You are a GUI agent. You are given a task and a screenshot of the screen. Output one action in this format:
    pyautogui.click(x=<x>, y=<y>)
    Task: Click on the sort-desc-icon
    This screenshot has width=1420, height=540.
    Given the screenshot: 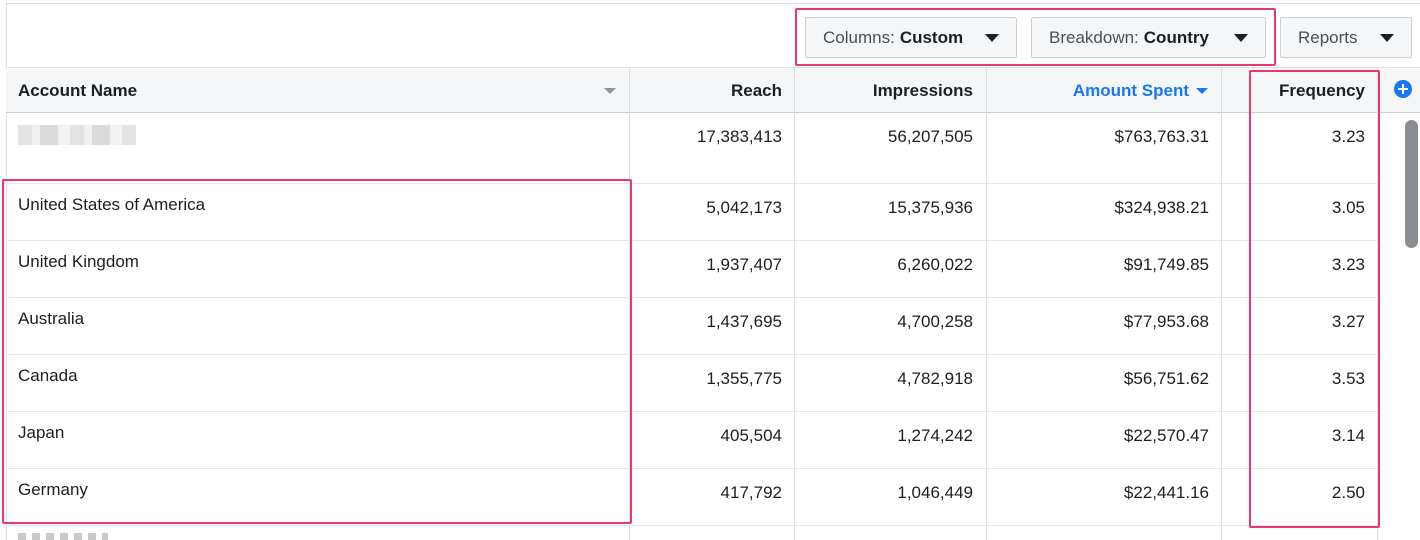 What is the action you would take?
    pyautogui.click(x=1202, y=90)
    